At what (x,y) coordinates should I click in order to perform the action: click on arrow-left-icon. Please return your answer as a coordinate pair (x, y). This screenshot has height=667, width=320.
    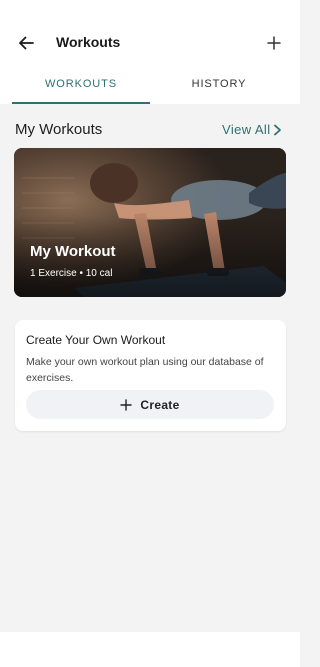
    Looking at the image, I should click on (26, 43).